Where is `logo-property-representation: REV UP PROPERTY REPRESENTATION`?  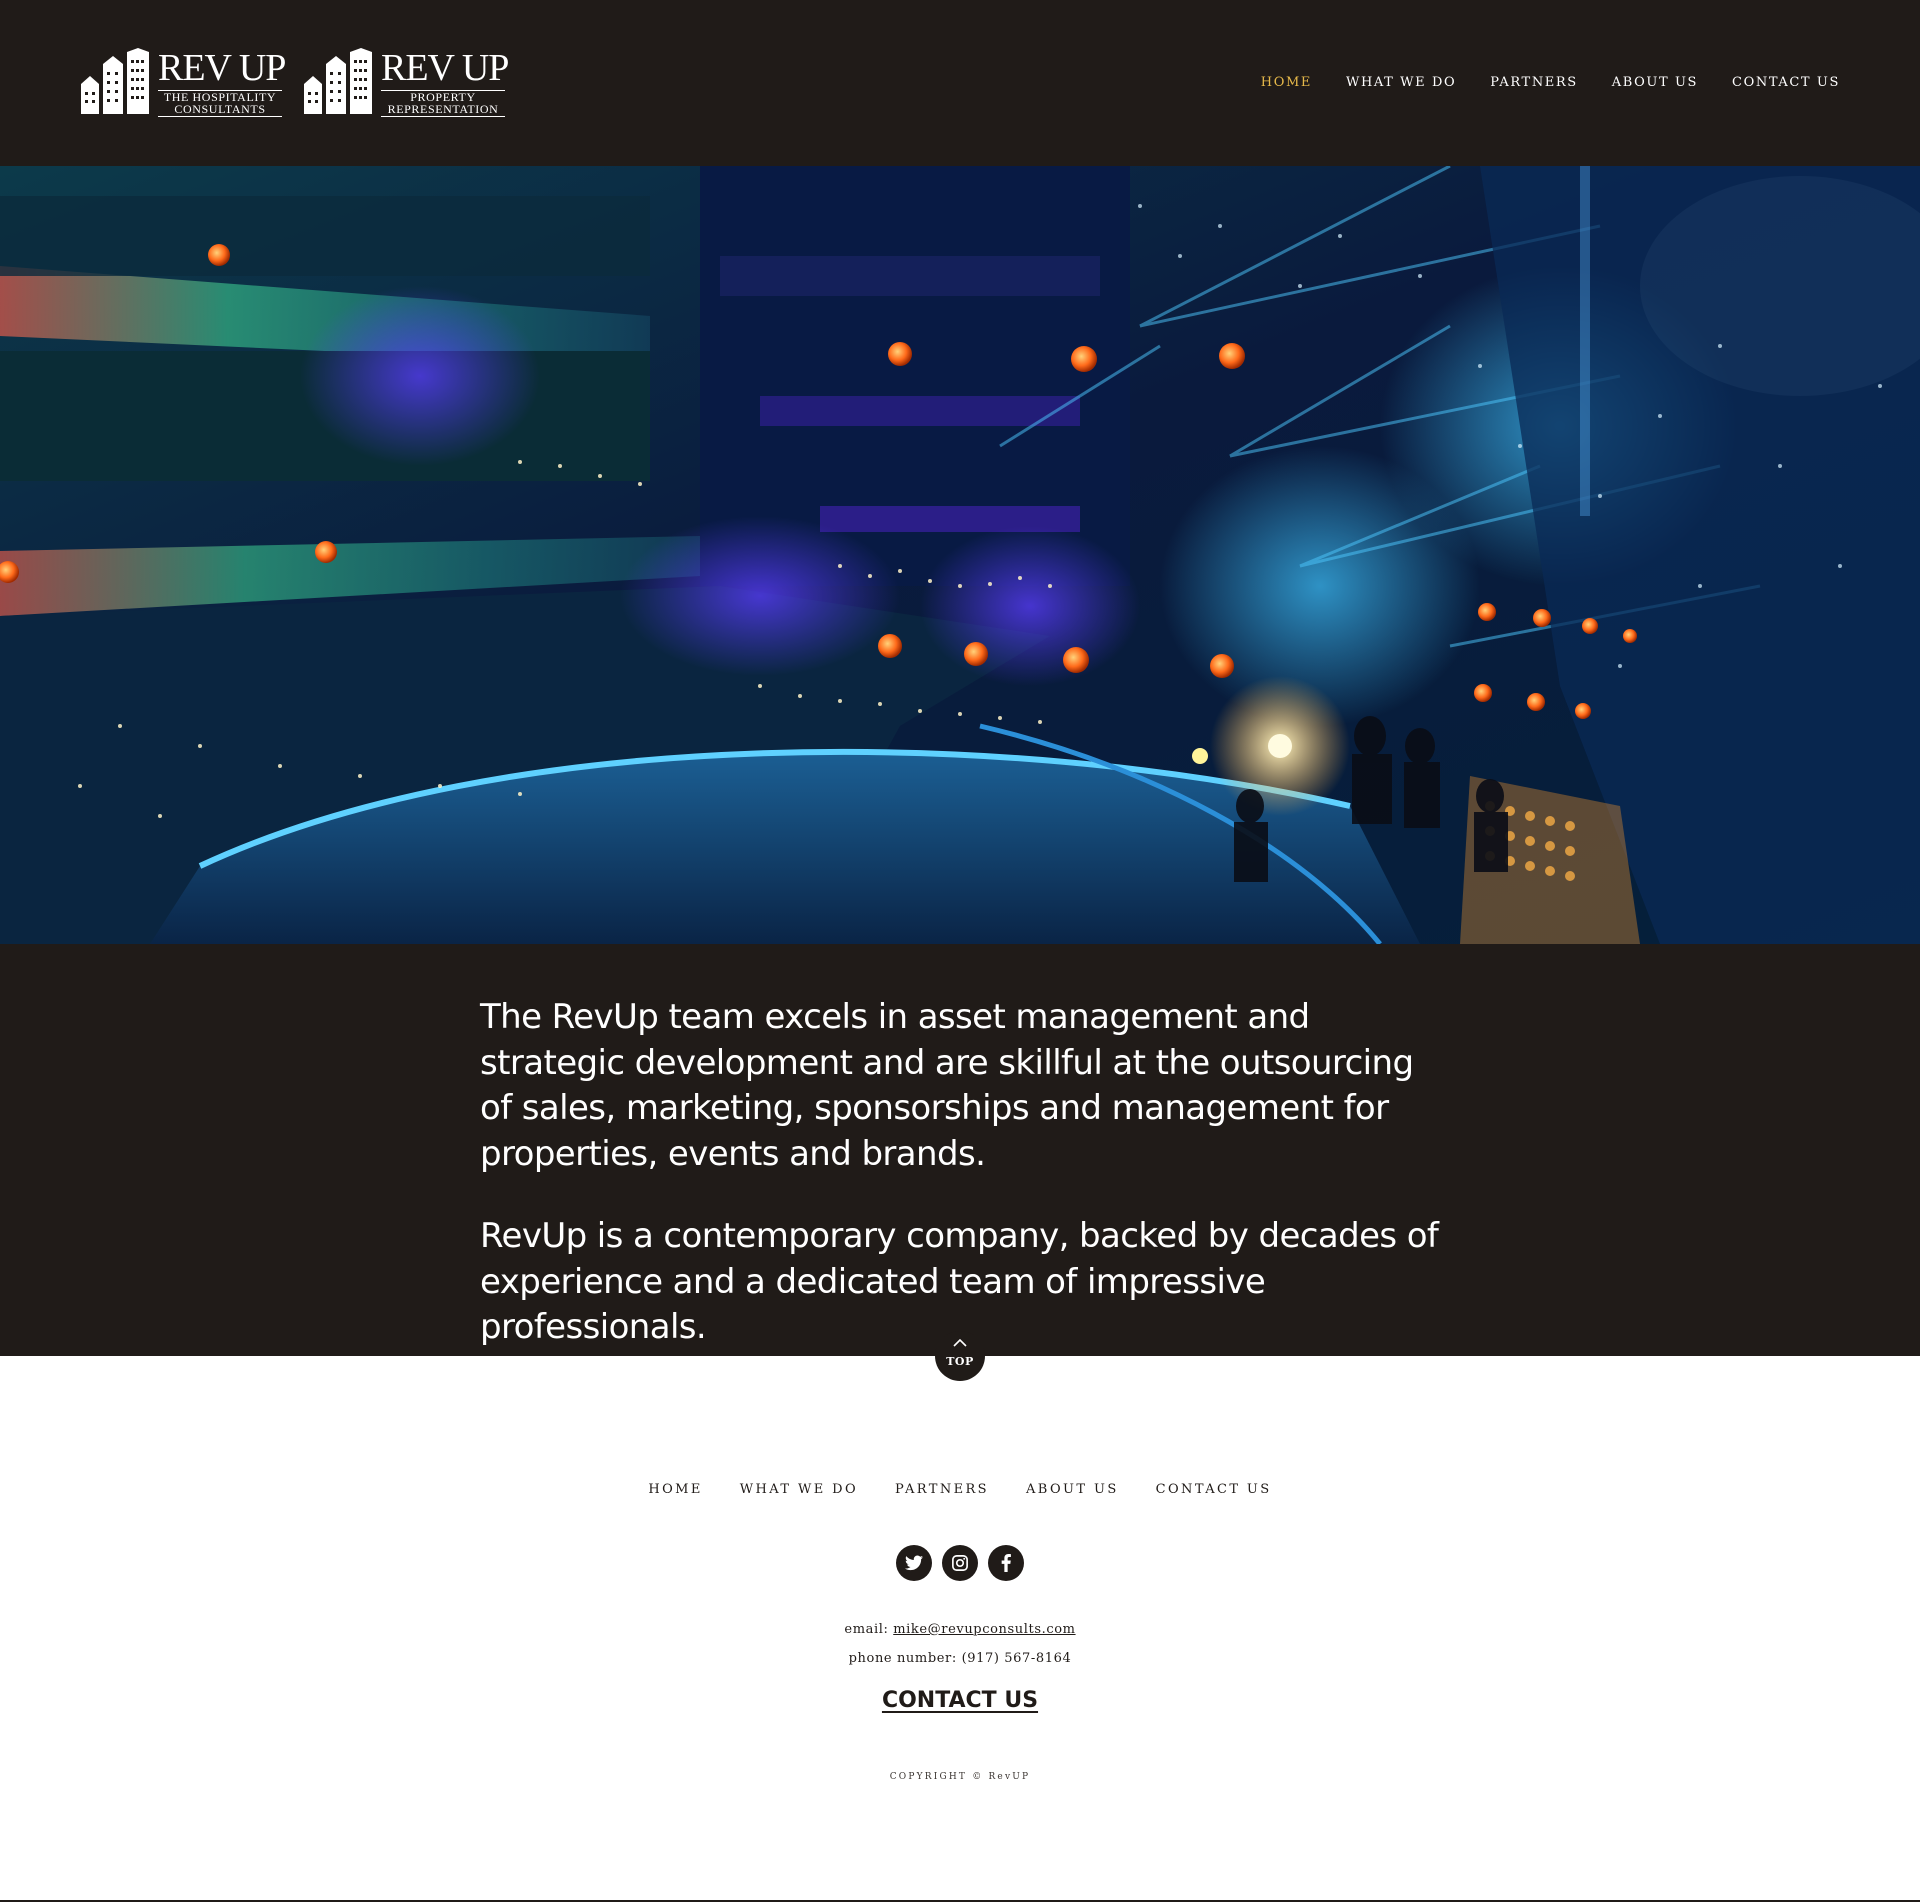 logo-property-representation: REV UP PROPERTY REPRESENTATION is located at coordinates (407, 82).